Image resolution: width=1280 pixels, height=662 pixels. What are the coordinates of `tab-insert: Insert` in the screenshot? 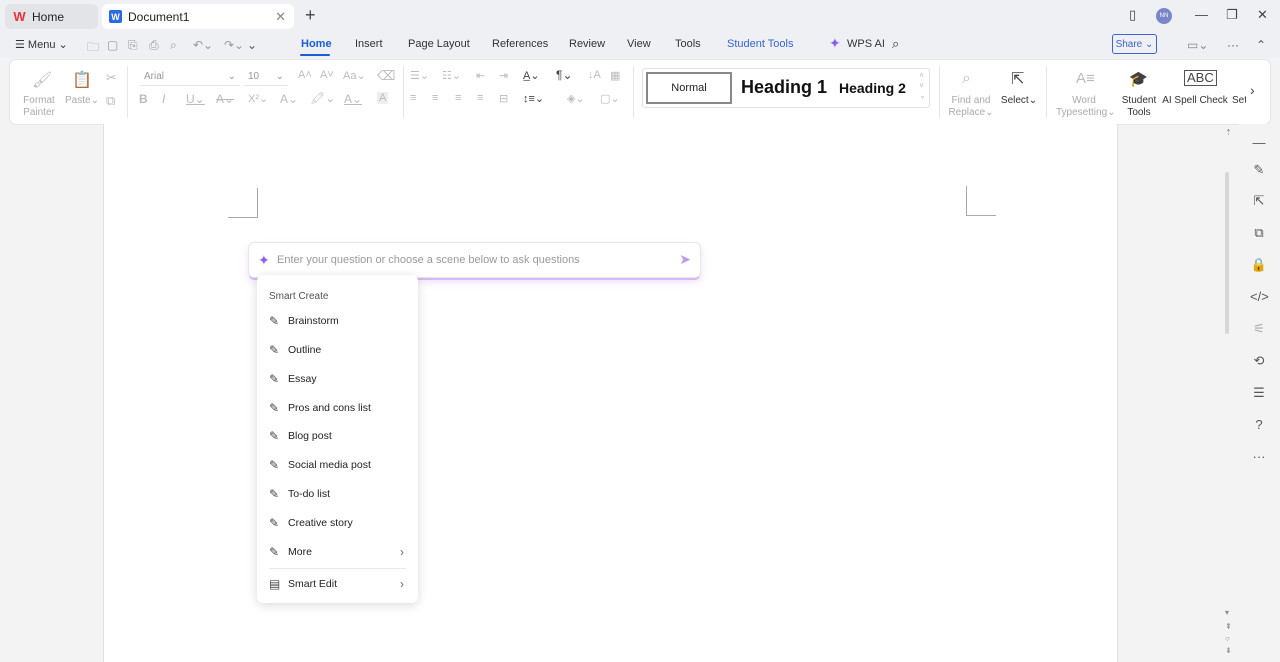 It's located at (369, 44).